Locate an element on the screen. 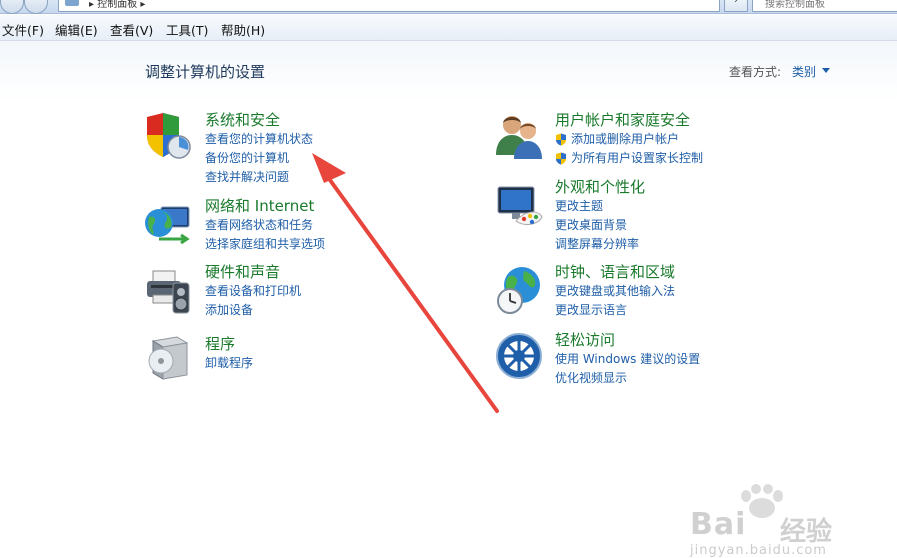 The height and width of the screenshot is (558, 897). menu-file: 文件(F) is located at coordinates (23, 29).